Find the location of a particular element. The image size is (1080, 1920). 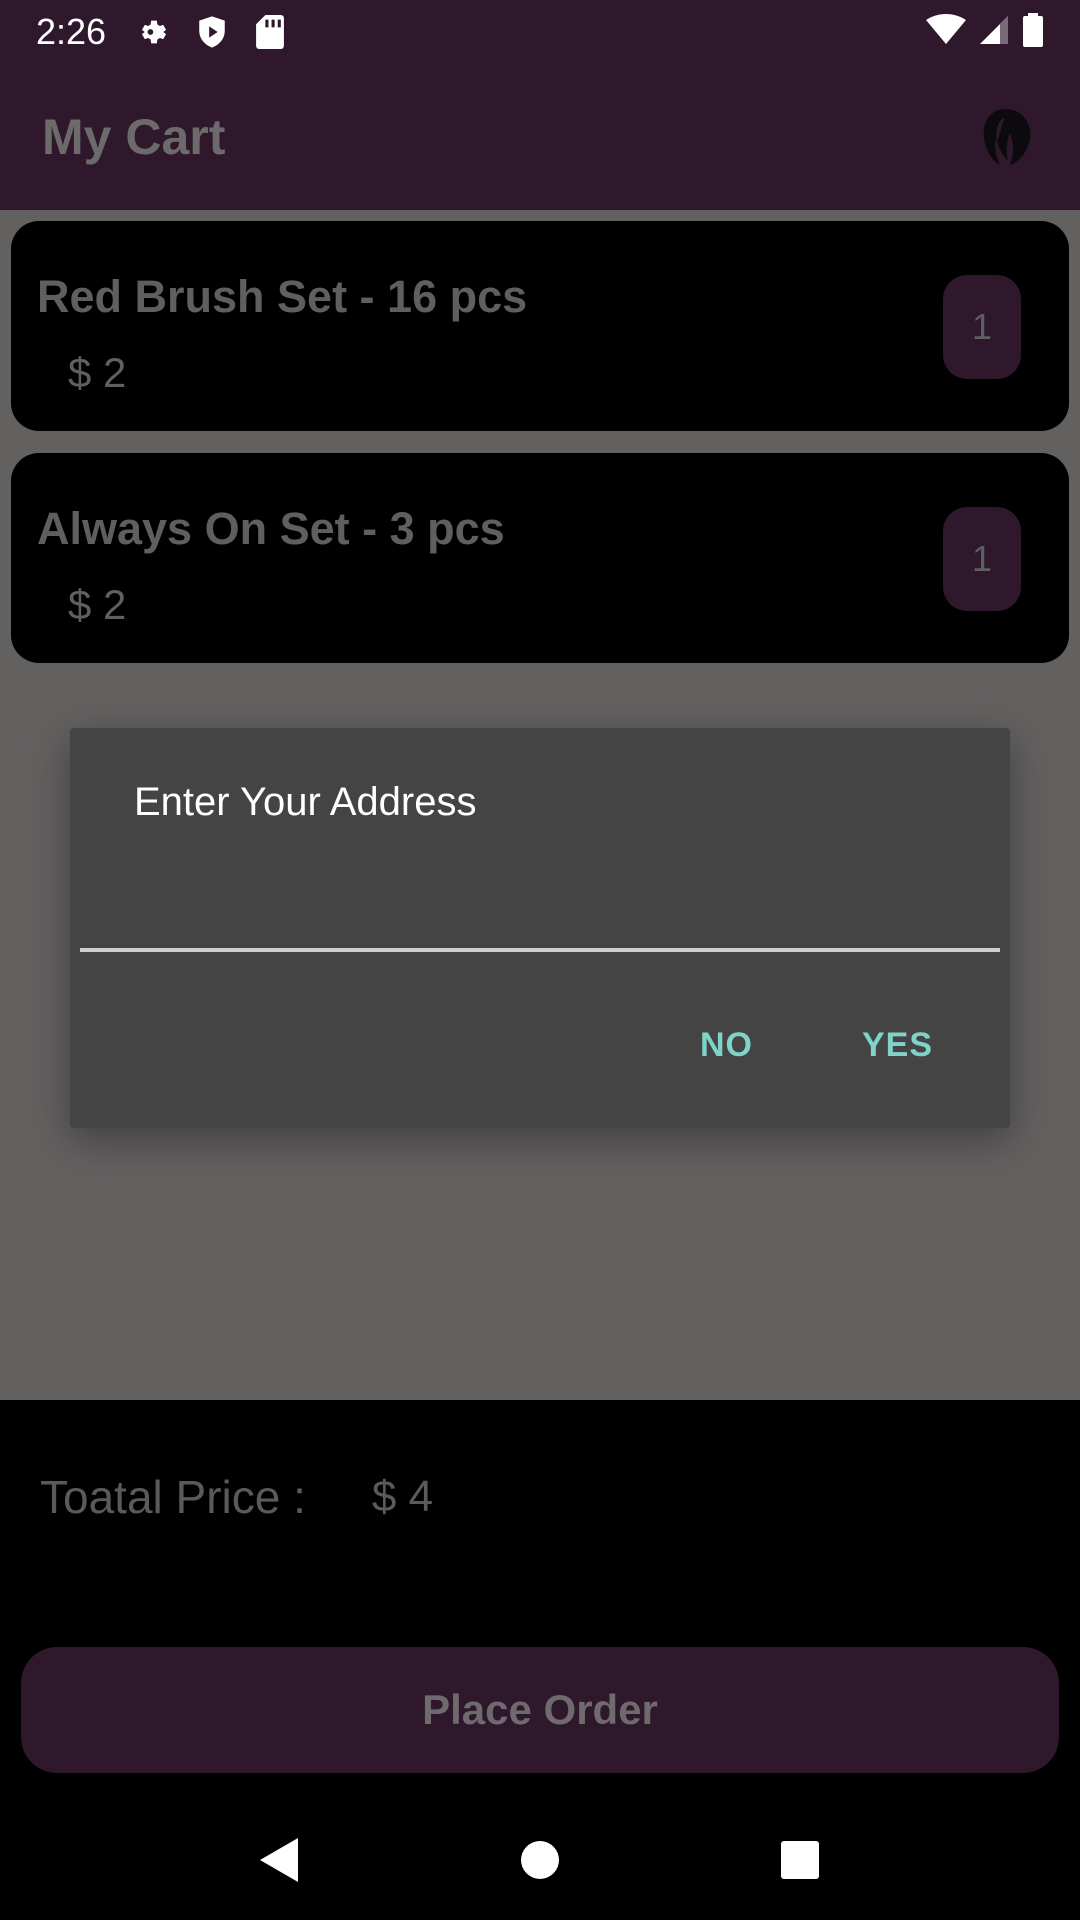

navigation-bar is located at coordinates (540, 1860).